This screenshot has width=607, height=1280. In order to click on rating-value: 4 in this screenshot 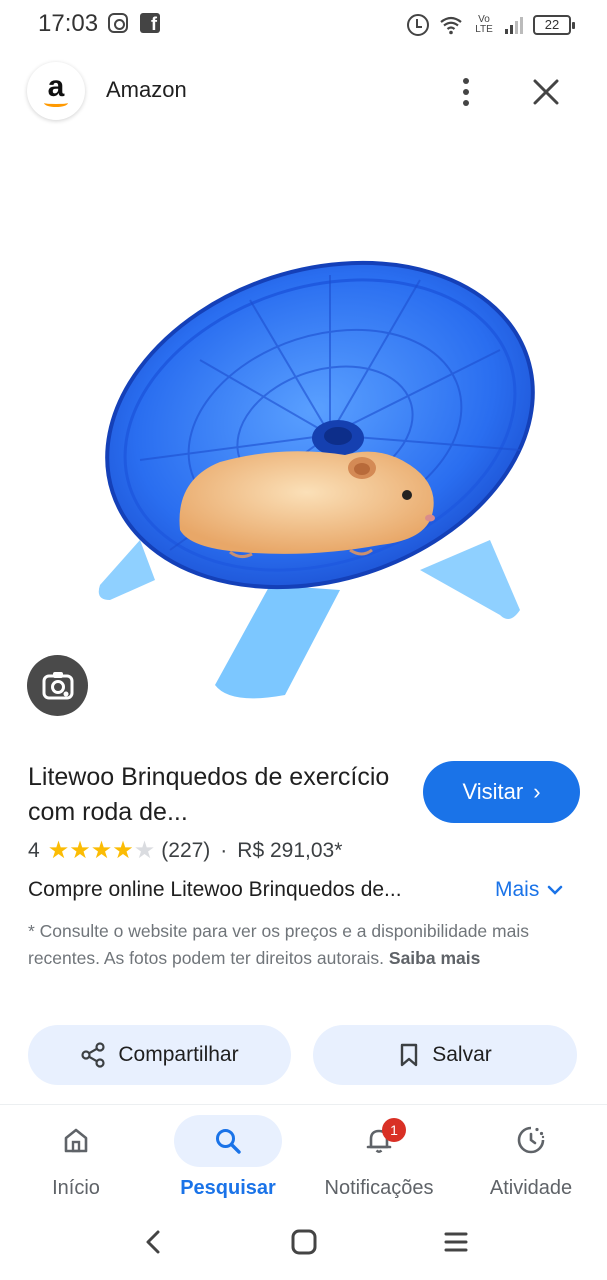, I will do `click(34, 850)`.